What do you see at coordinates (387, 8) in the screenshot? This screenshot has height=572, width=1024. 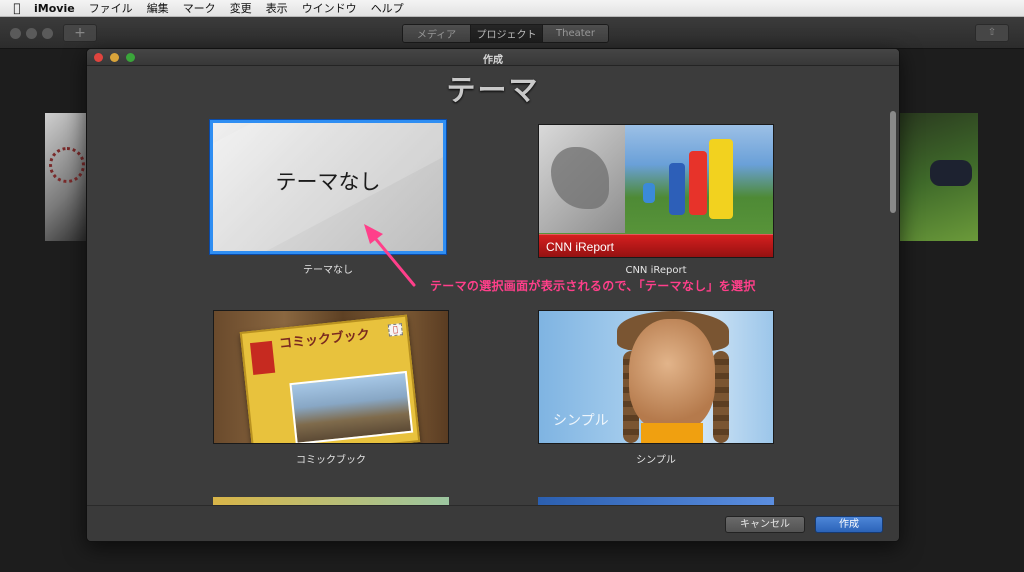 I see `menu-help: ヘルプ` at bounding box center [387, 8].